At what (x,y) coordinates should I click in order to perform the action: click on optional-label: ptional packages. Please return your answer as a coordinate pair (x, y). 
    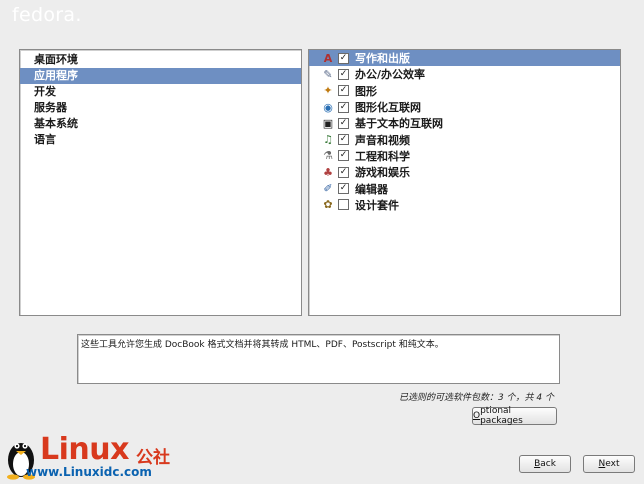
    Looking at the image, I should click on (501, 416).